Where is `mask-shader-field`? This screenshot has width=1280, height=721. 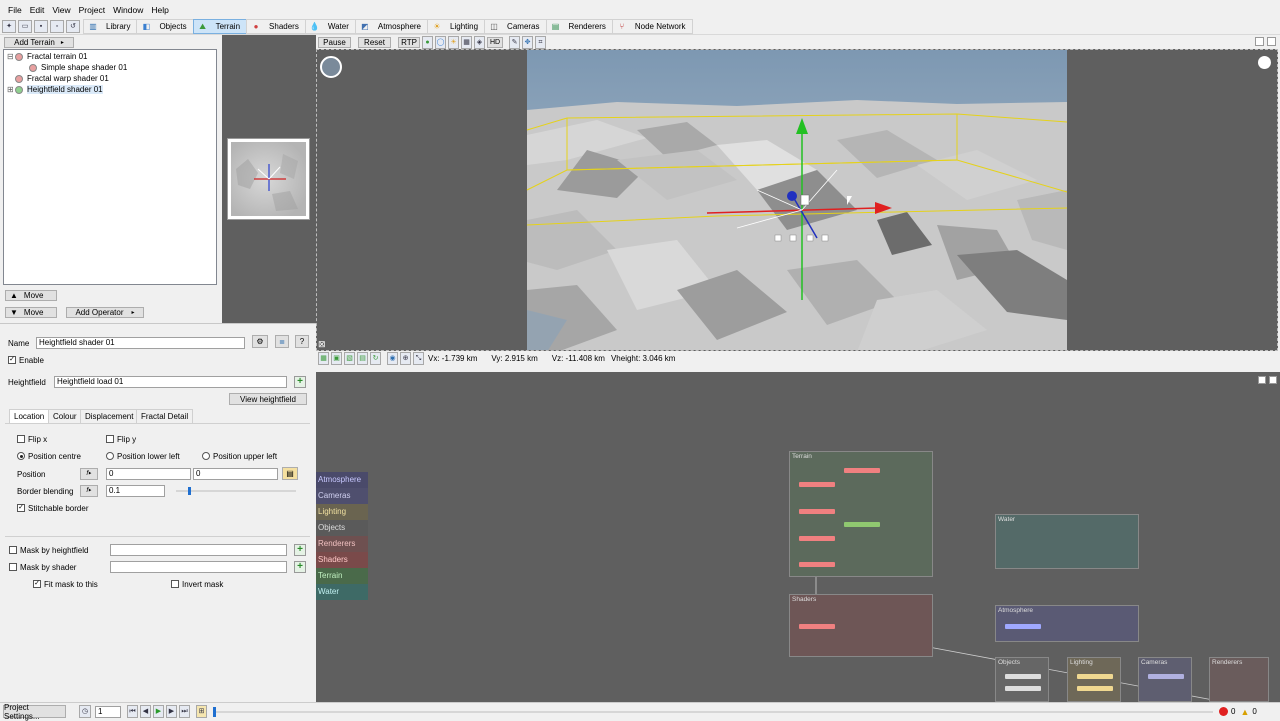
mask-shader-field is located at coordinates (198, 567).